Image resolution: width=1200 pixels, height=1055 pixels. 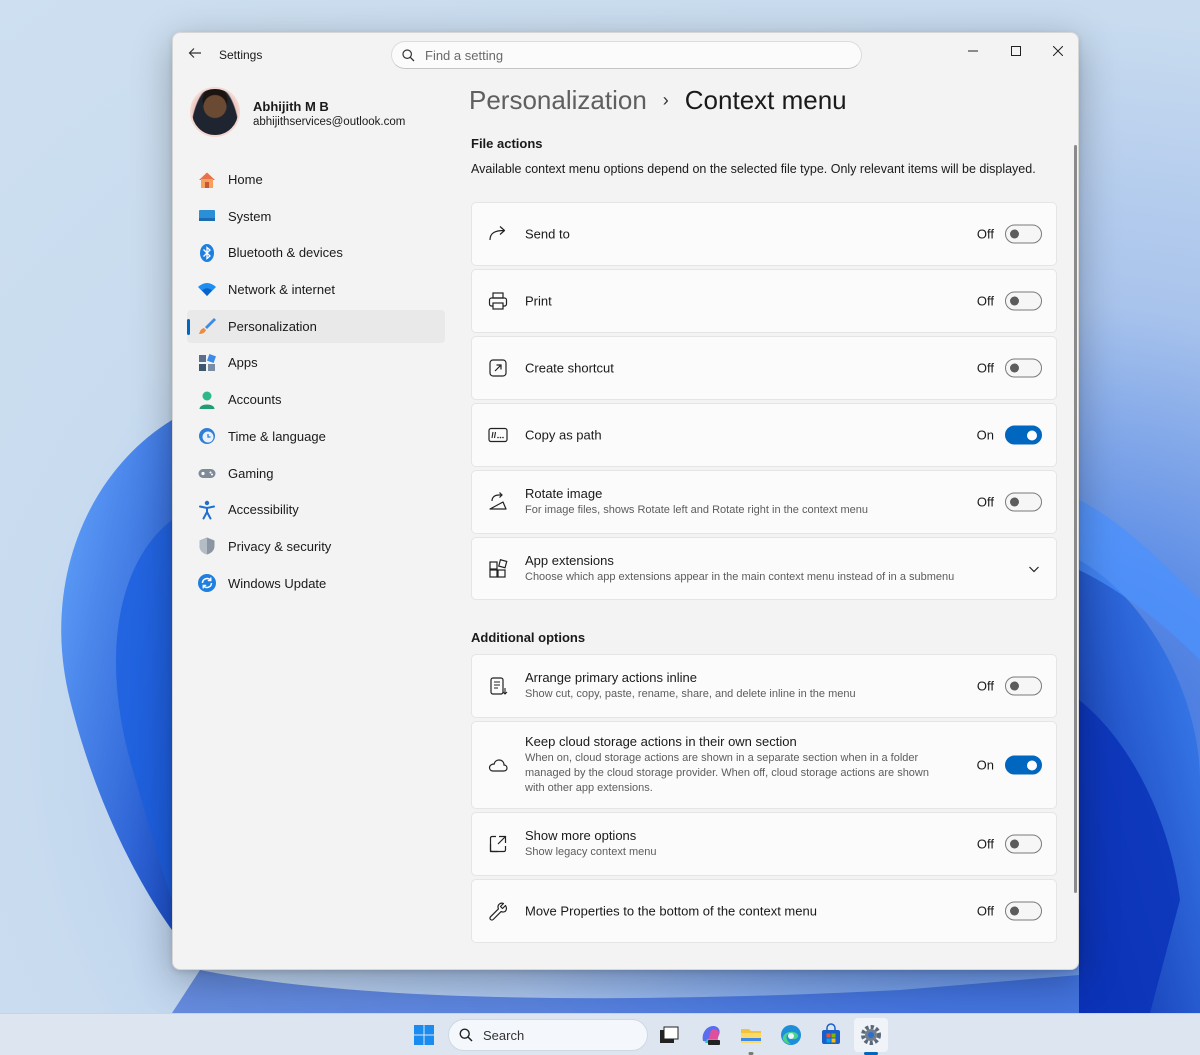 What do you see at coordinates (498, 844) in the screenshot?
I see `expand-icon` at bounding box center [498, 844].